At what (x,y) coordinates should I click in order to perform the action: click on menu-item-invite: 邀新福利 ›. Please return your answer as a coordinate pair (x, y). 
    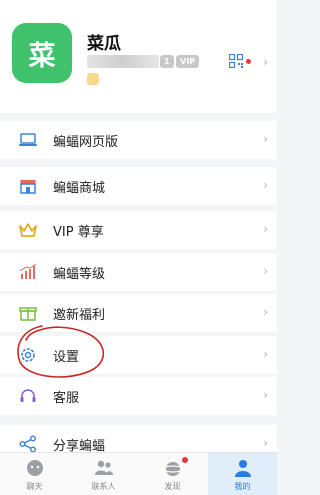
    Looking at the image, I should click on (138, 313).